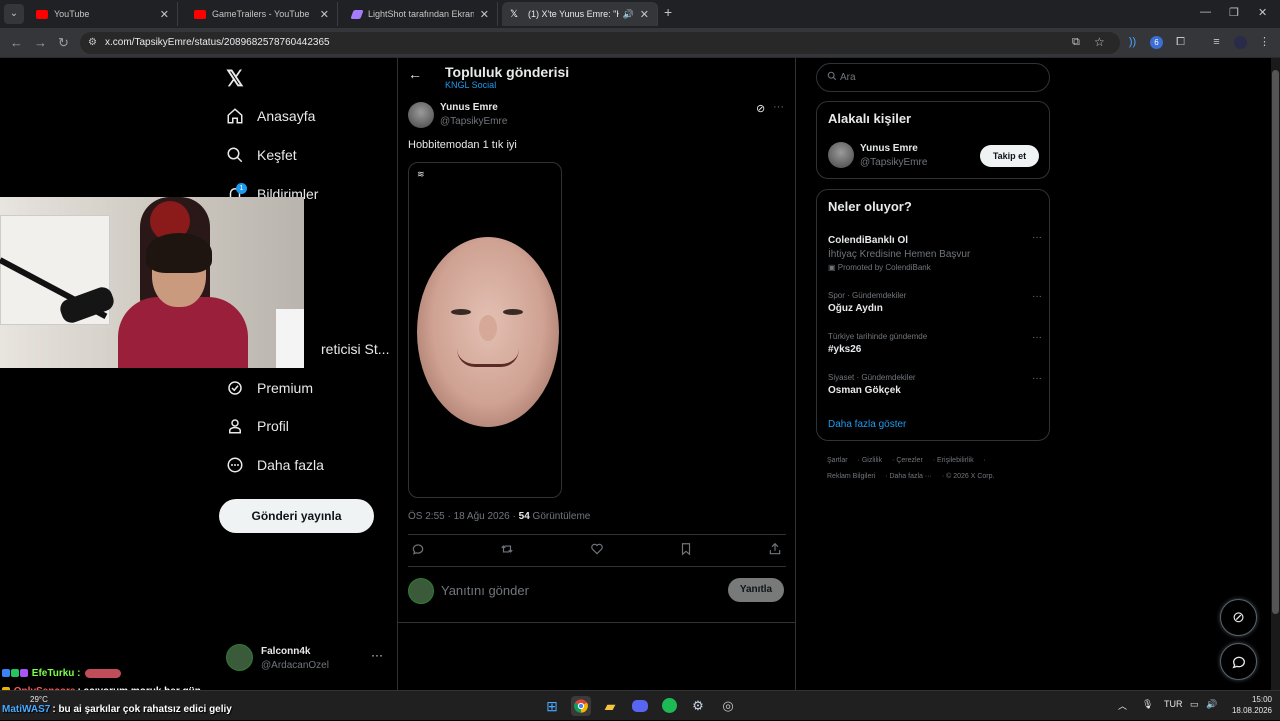 The height and width of the screenshot is (721, 1280). What do you see at coordinates (760, 108) in the screenshot?
I see `grok-icon: ⊘` at bounding box center [760, 108].